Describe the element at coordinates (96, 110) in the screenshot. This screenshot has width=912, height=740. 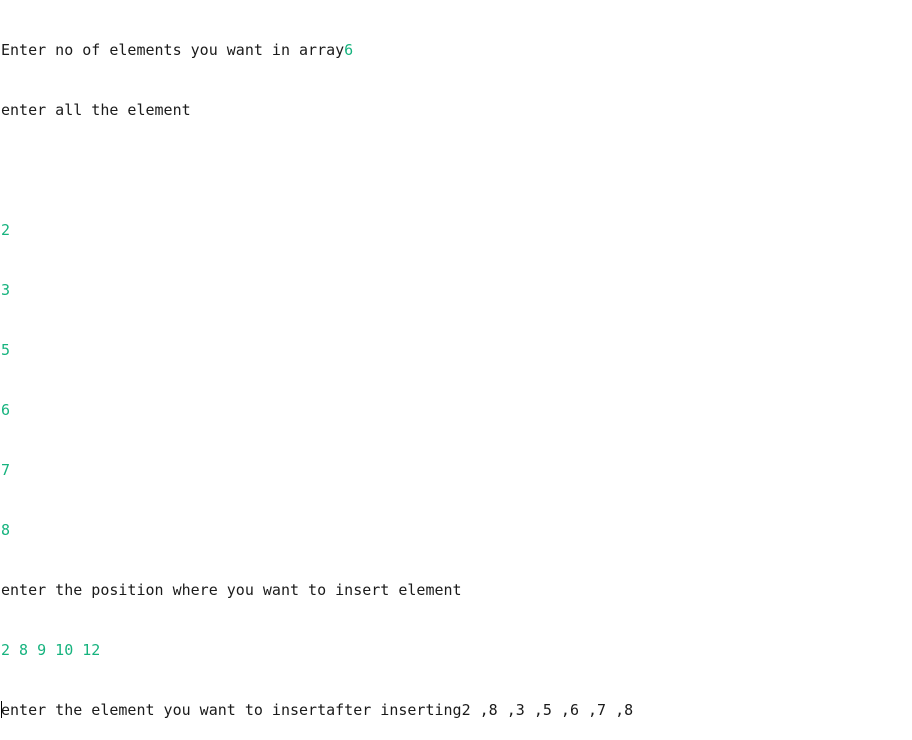
I see `prompt-elements: enter all the element` at that location.